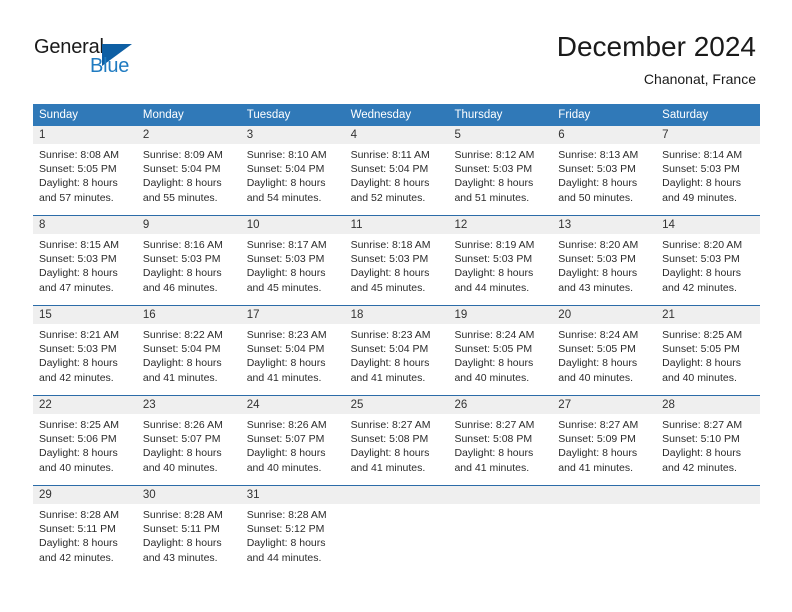 Image resolution: width=792 pixels, height=612 pixels. I want to click on day-number: 18, so click(397, 315).